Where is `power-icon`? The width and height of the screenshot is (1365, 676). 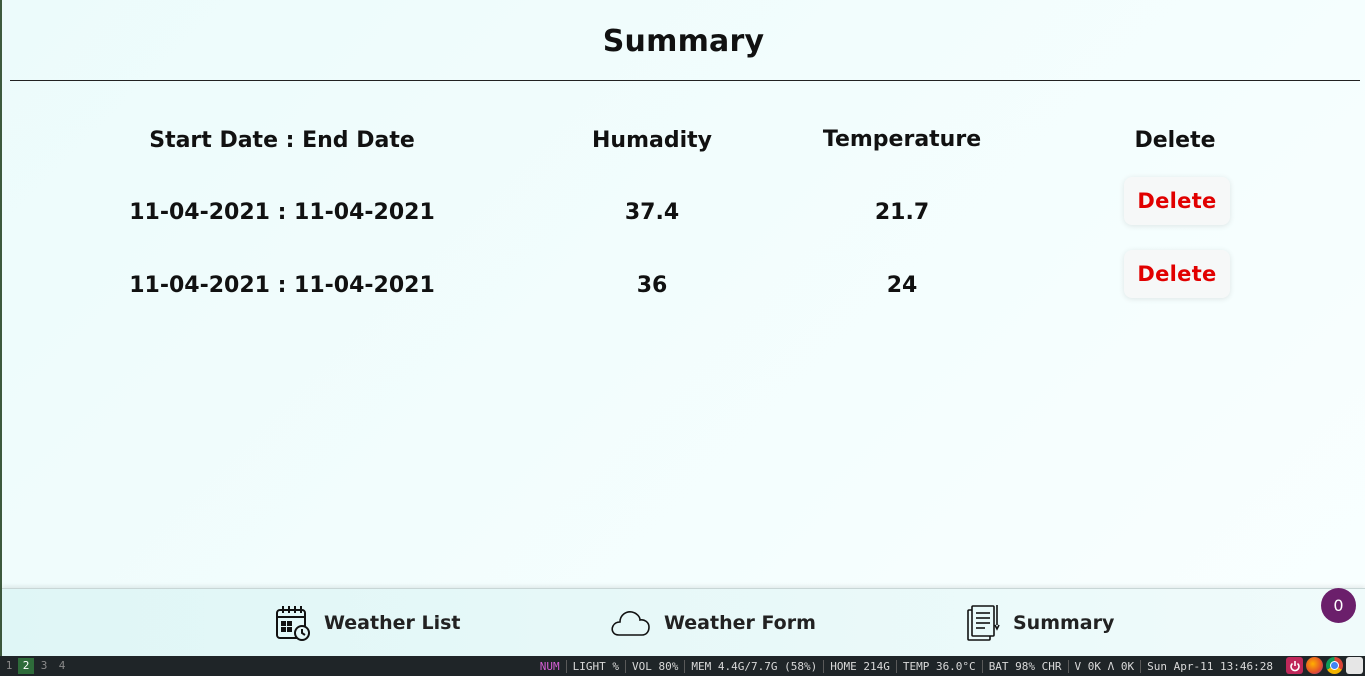
power-icon is located at coordinates (1294, 665).